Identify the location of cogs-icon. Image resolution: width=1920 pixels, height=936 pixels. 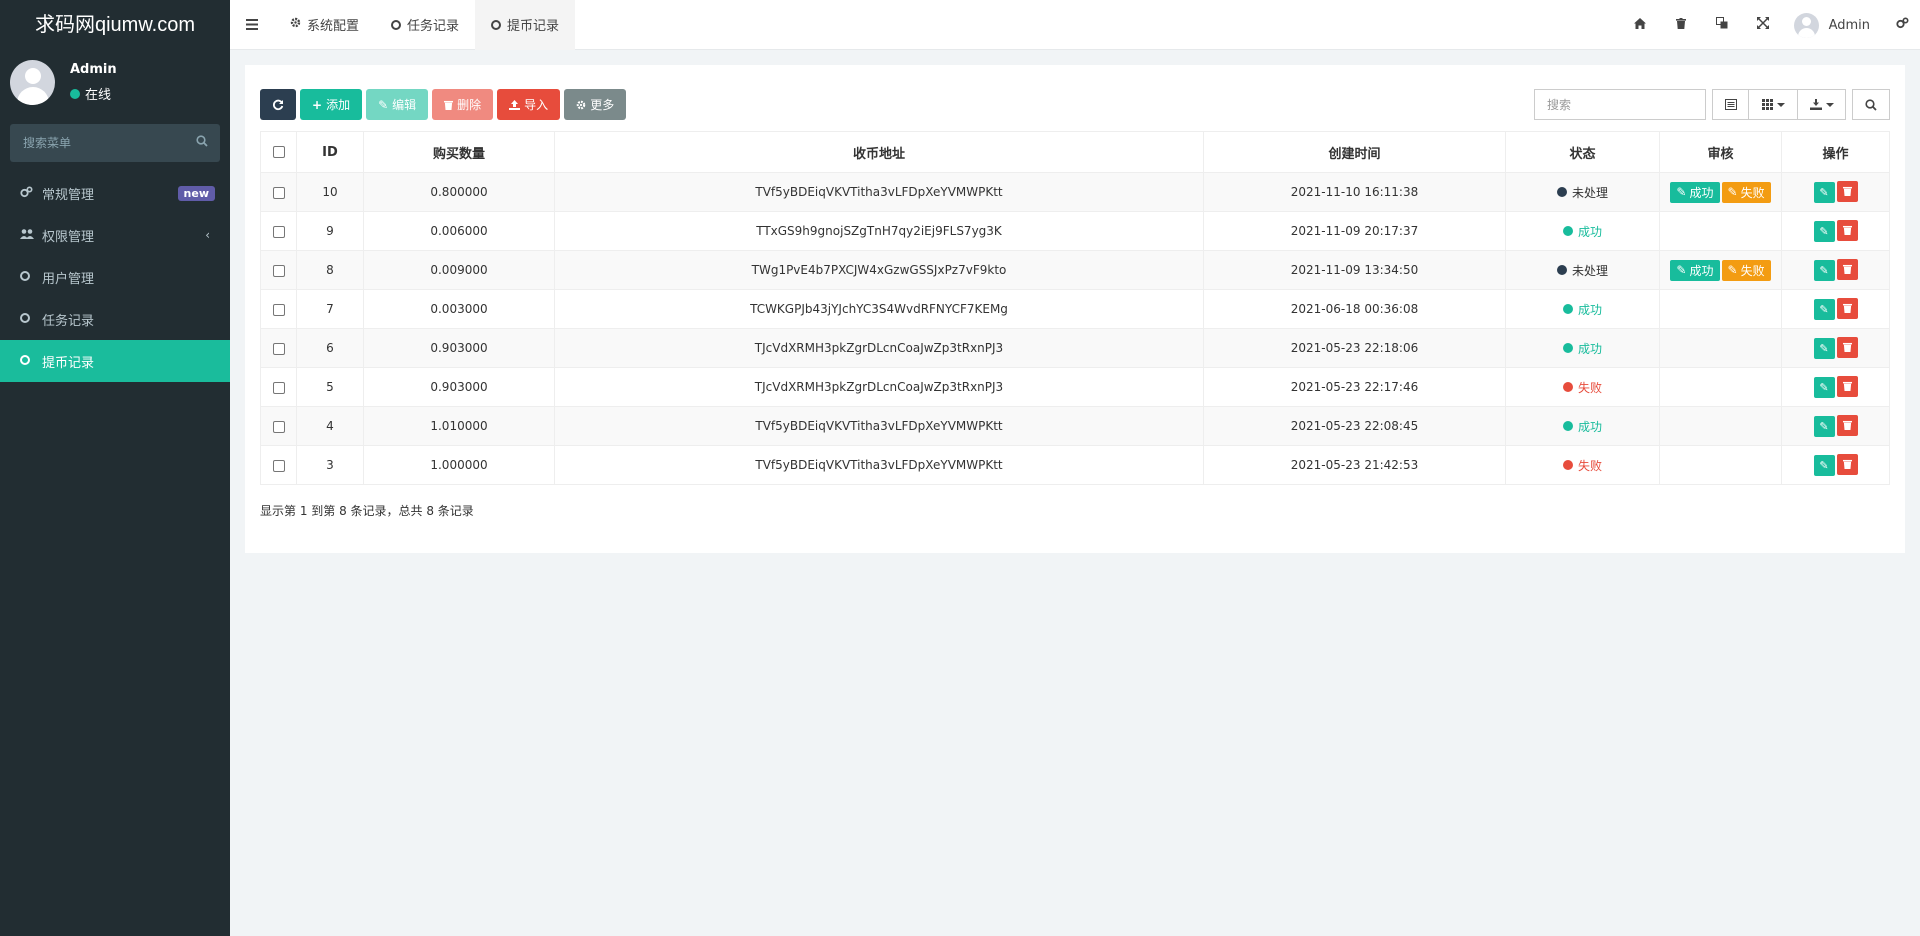
(1902, 25).